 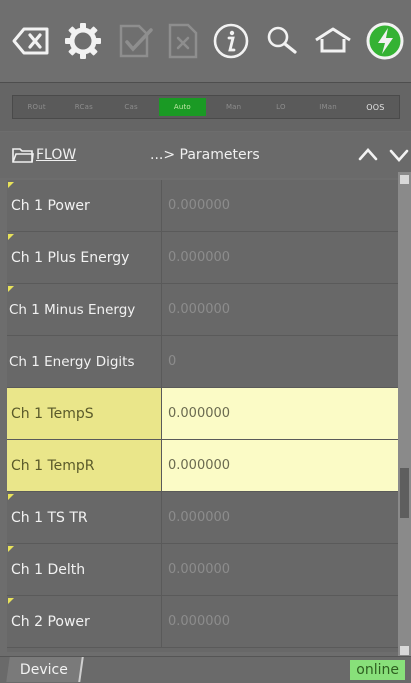 I want to click on checklist-icon, so click(x=135, y=41).